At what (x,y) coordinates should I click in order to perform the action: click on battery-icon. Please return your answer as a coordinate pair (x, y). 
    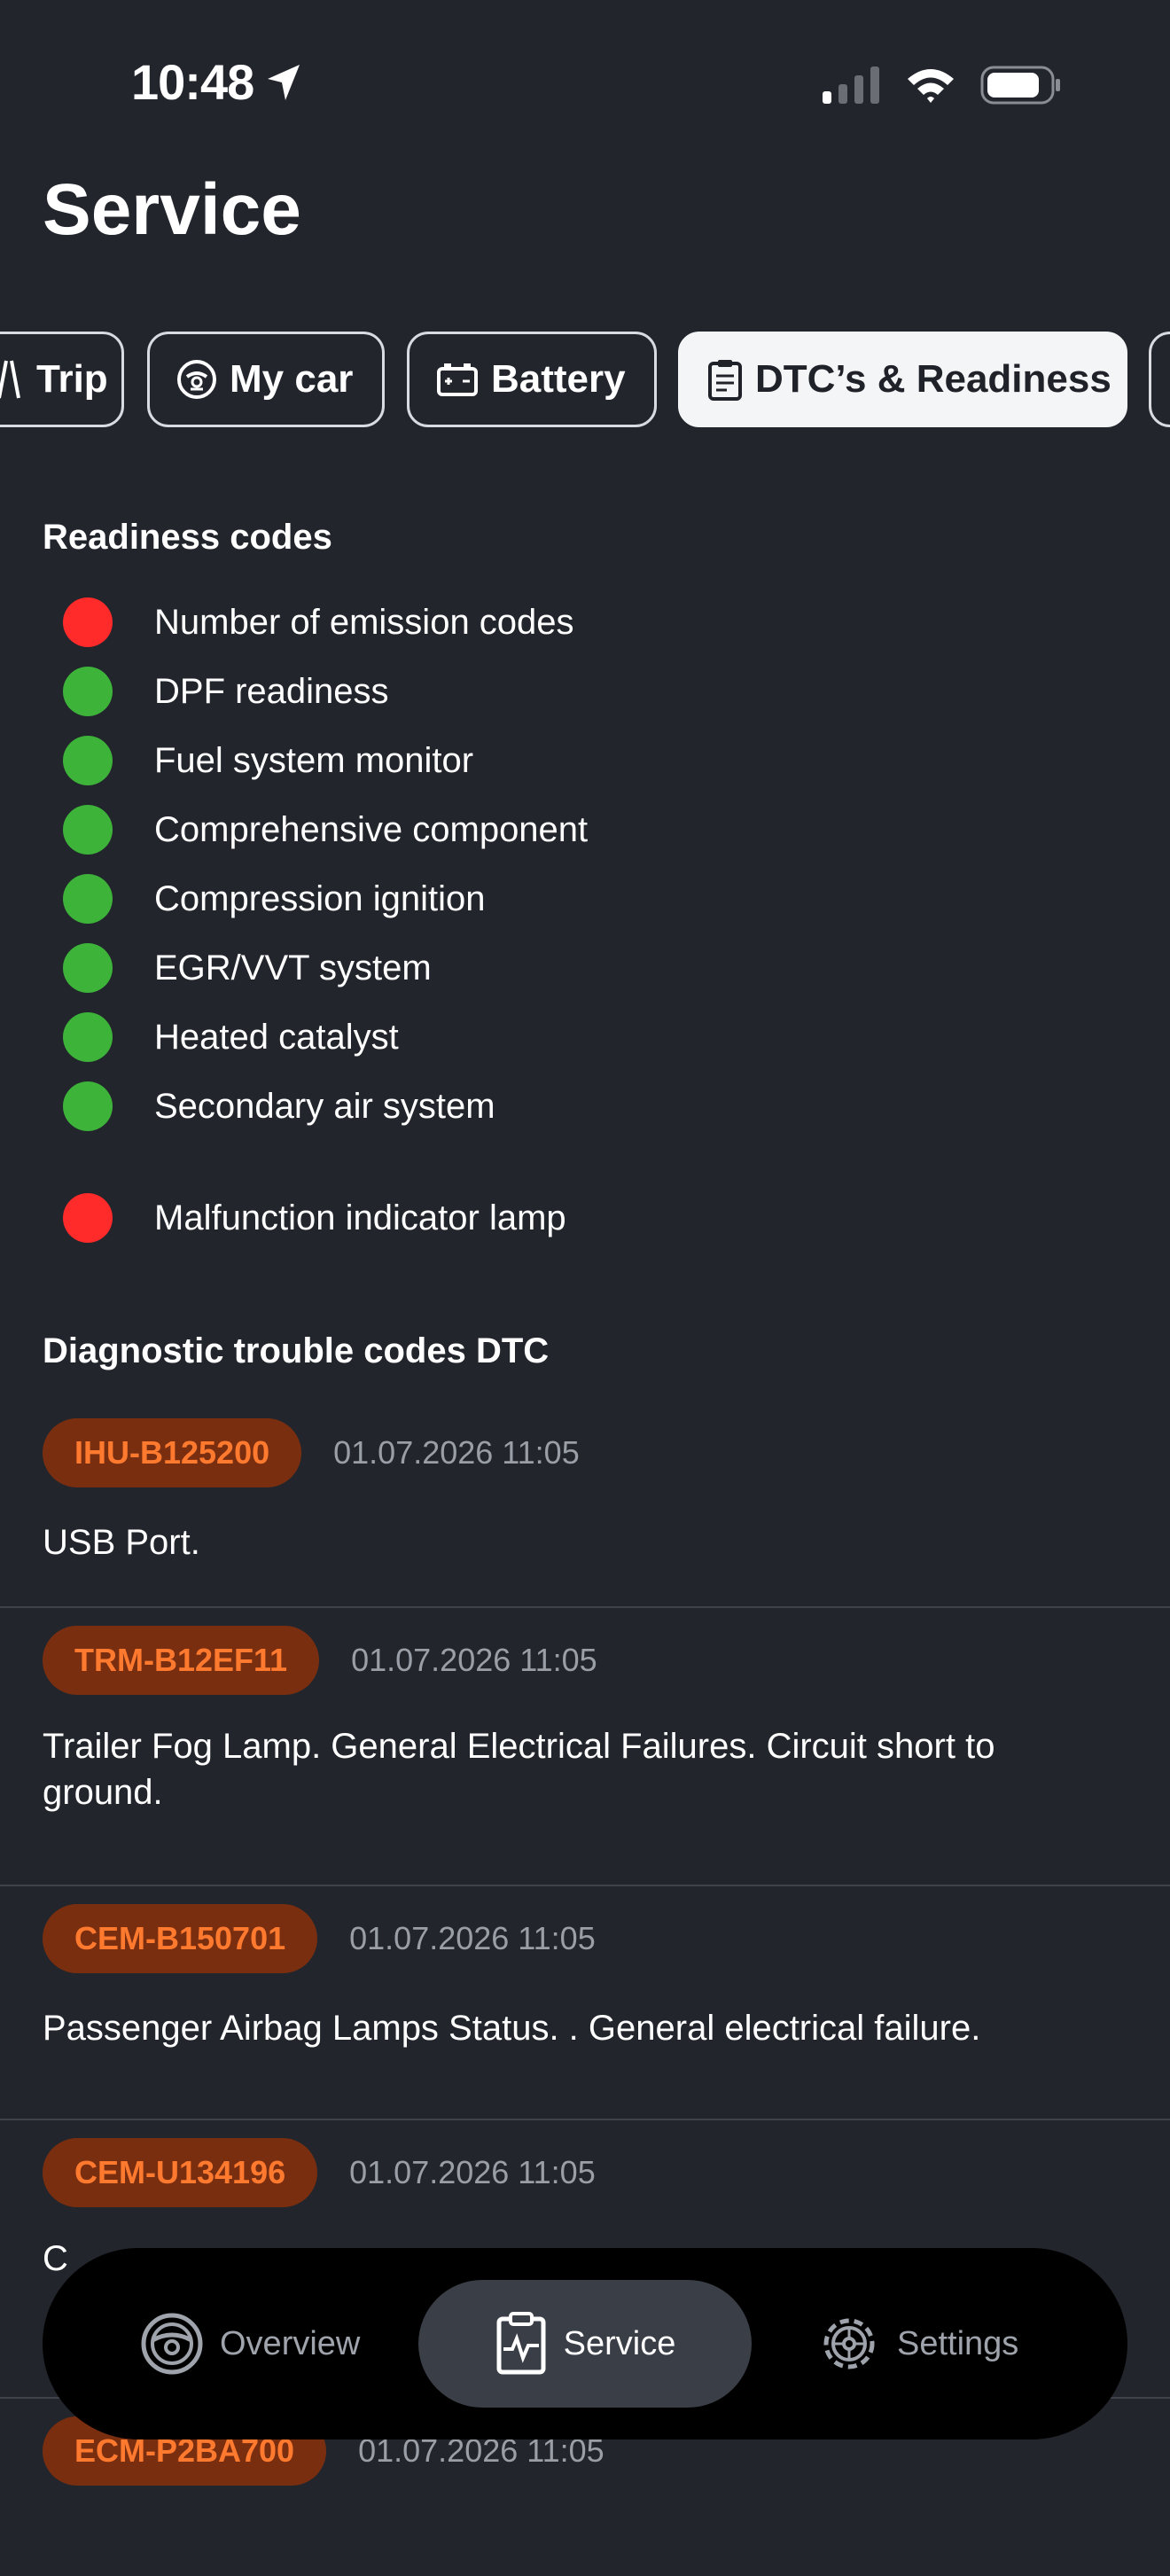
    Looking at the image, I should click on (457, 379).